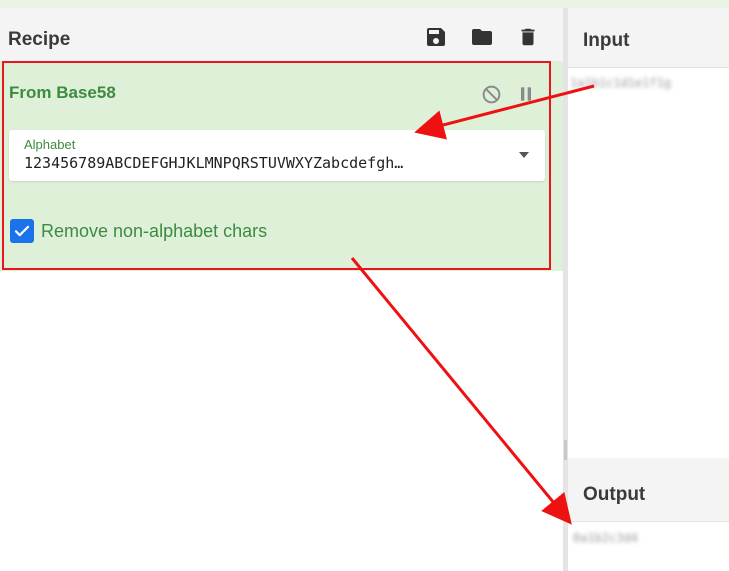  I want to click on chevron-down-icon, so click(524, 155).